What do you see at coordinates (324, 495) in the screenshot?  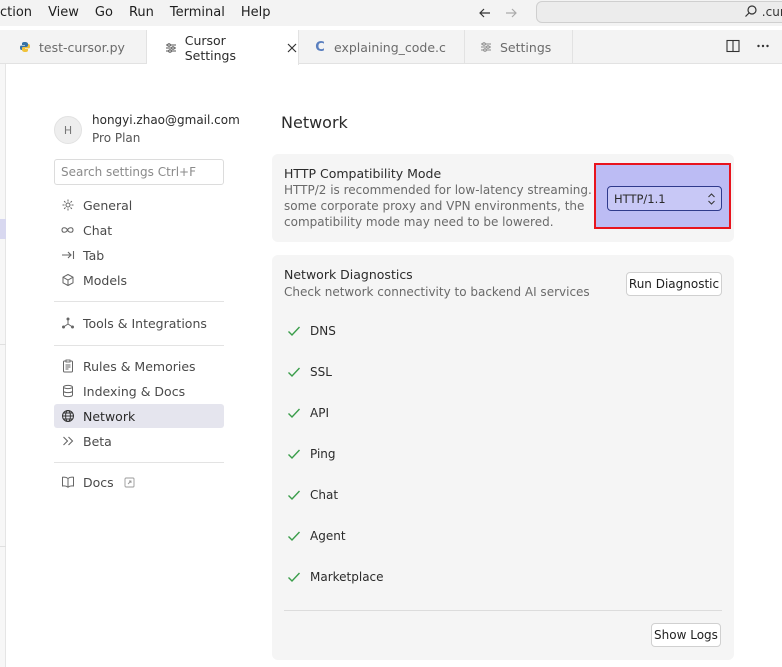 I see `diagnostic-label: Chat` at bounding box center [324, 495].